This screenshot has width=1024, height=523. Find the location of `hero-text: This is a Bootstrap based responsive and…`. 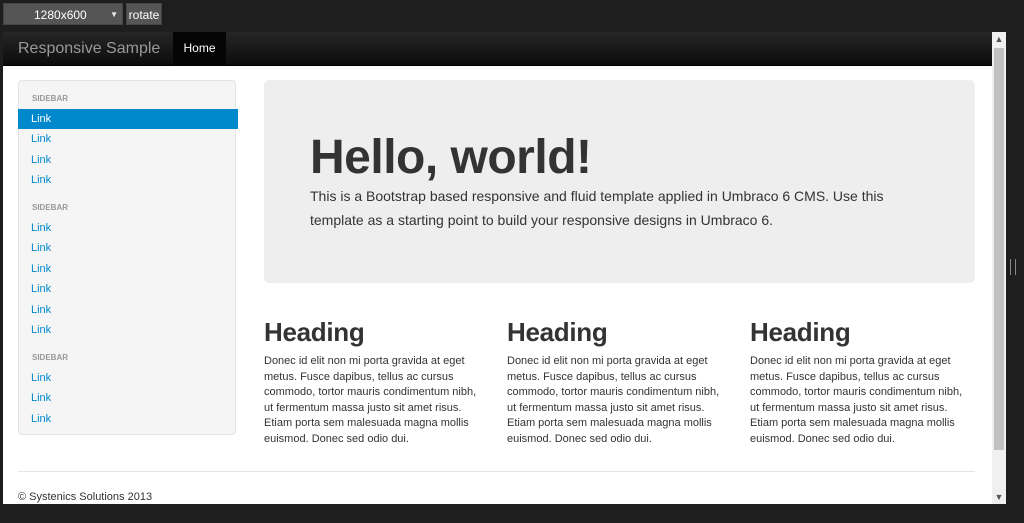

hero-text: This is a Bootstrap based responsive and… is located at coordinates (597, 208).